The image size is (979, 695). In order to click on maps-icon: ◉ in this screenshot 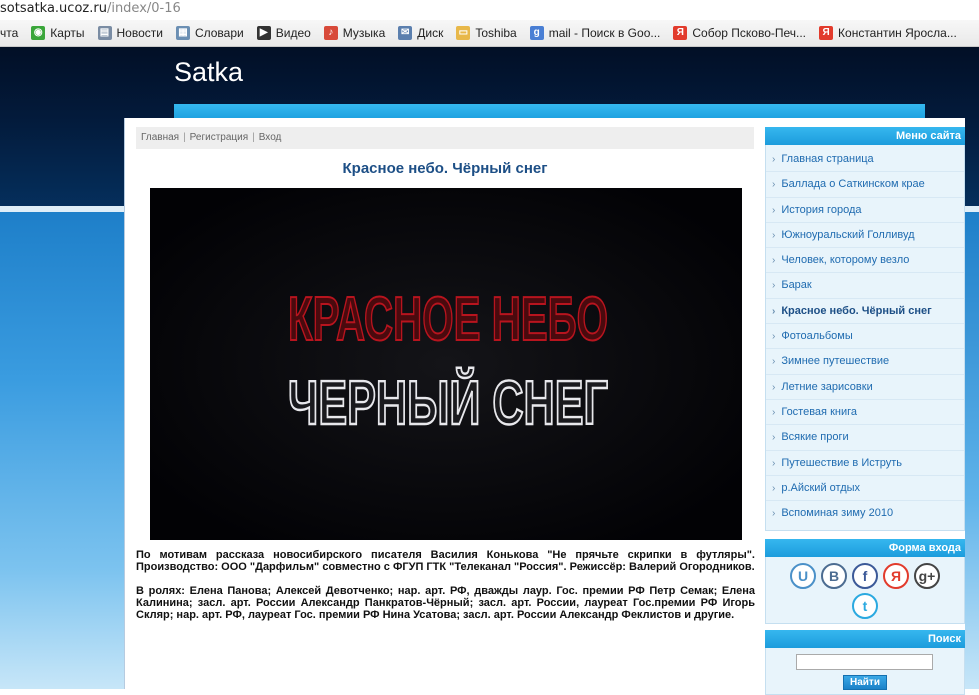, I will do `click(38, 33)`.